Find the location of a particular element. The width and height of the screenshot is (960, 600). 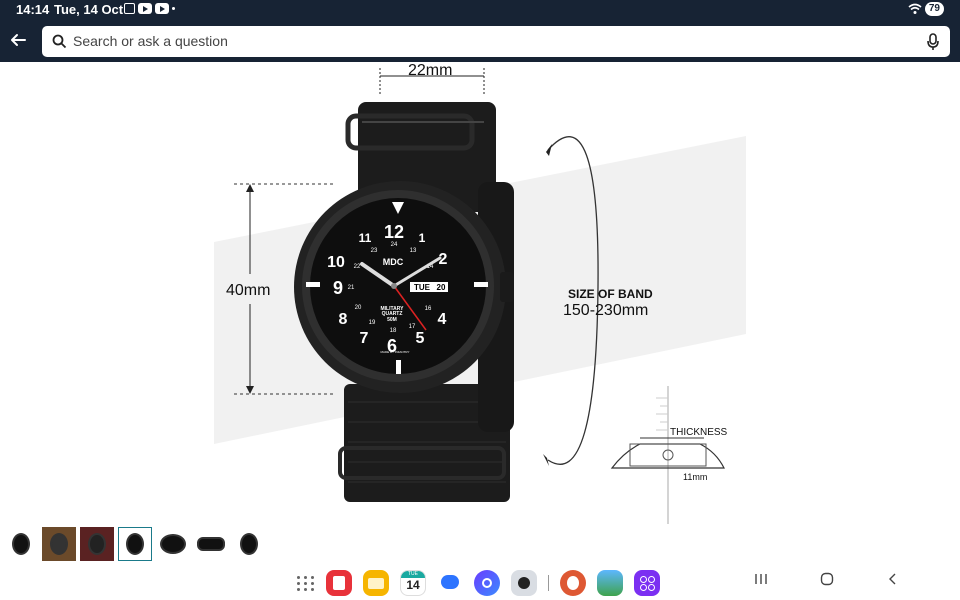

search-header: Search or ask a question is located at coordinates (480, 41).